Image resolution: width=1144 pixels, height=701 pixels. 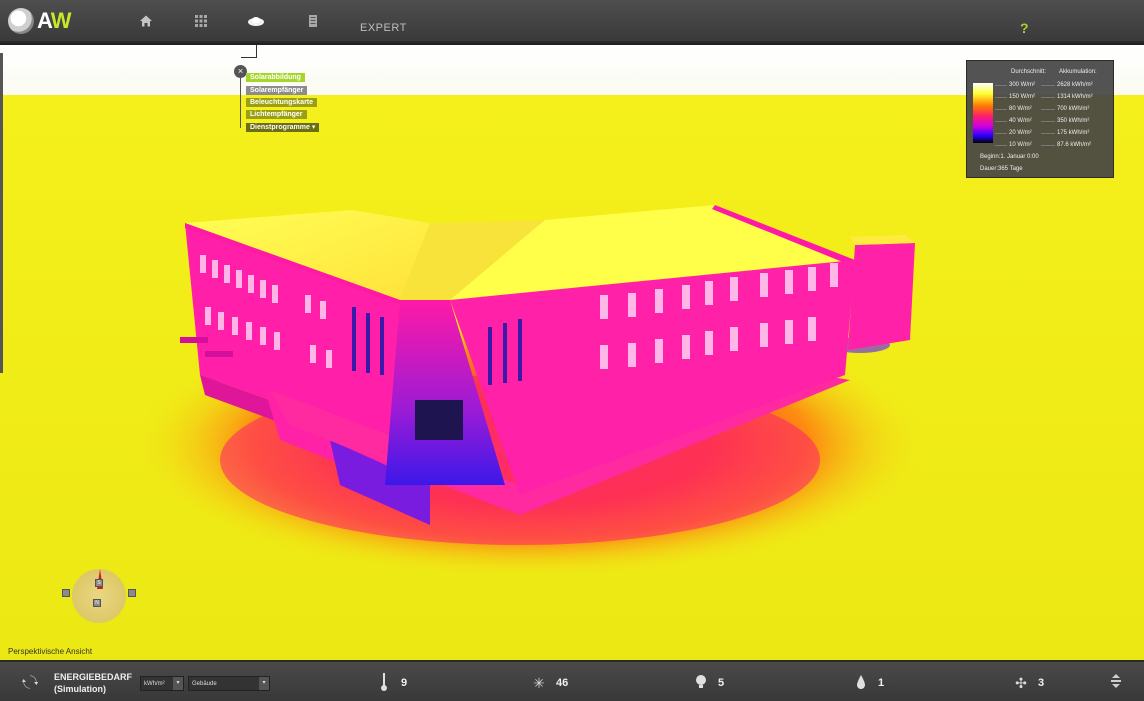 What do you see at coordinates (1028, 683) in the screenshot?
I see `wind-stat: ✣ 3` at bounding box center [1028, 683].